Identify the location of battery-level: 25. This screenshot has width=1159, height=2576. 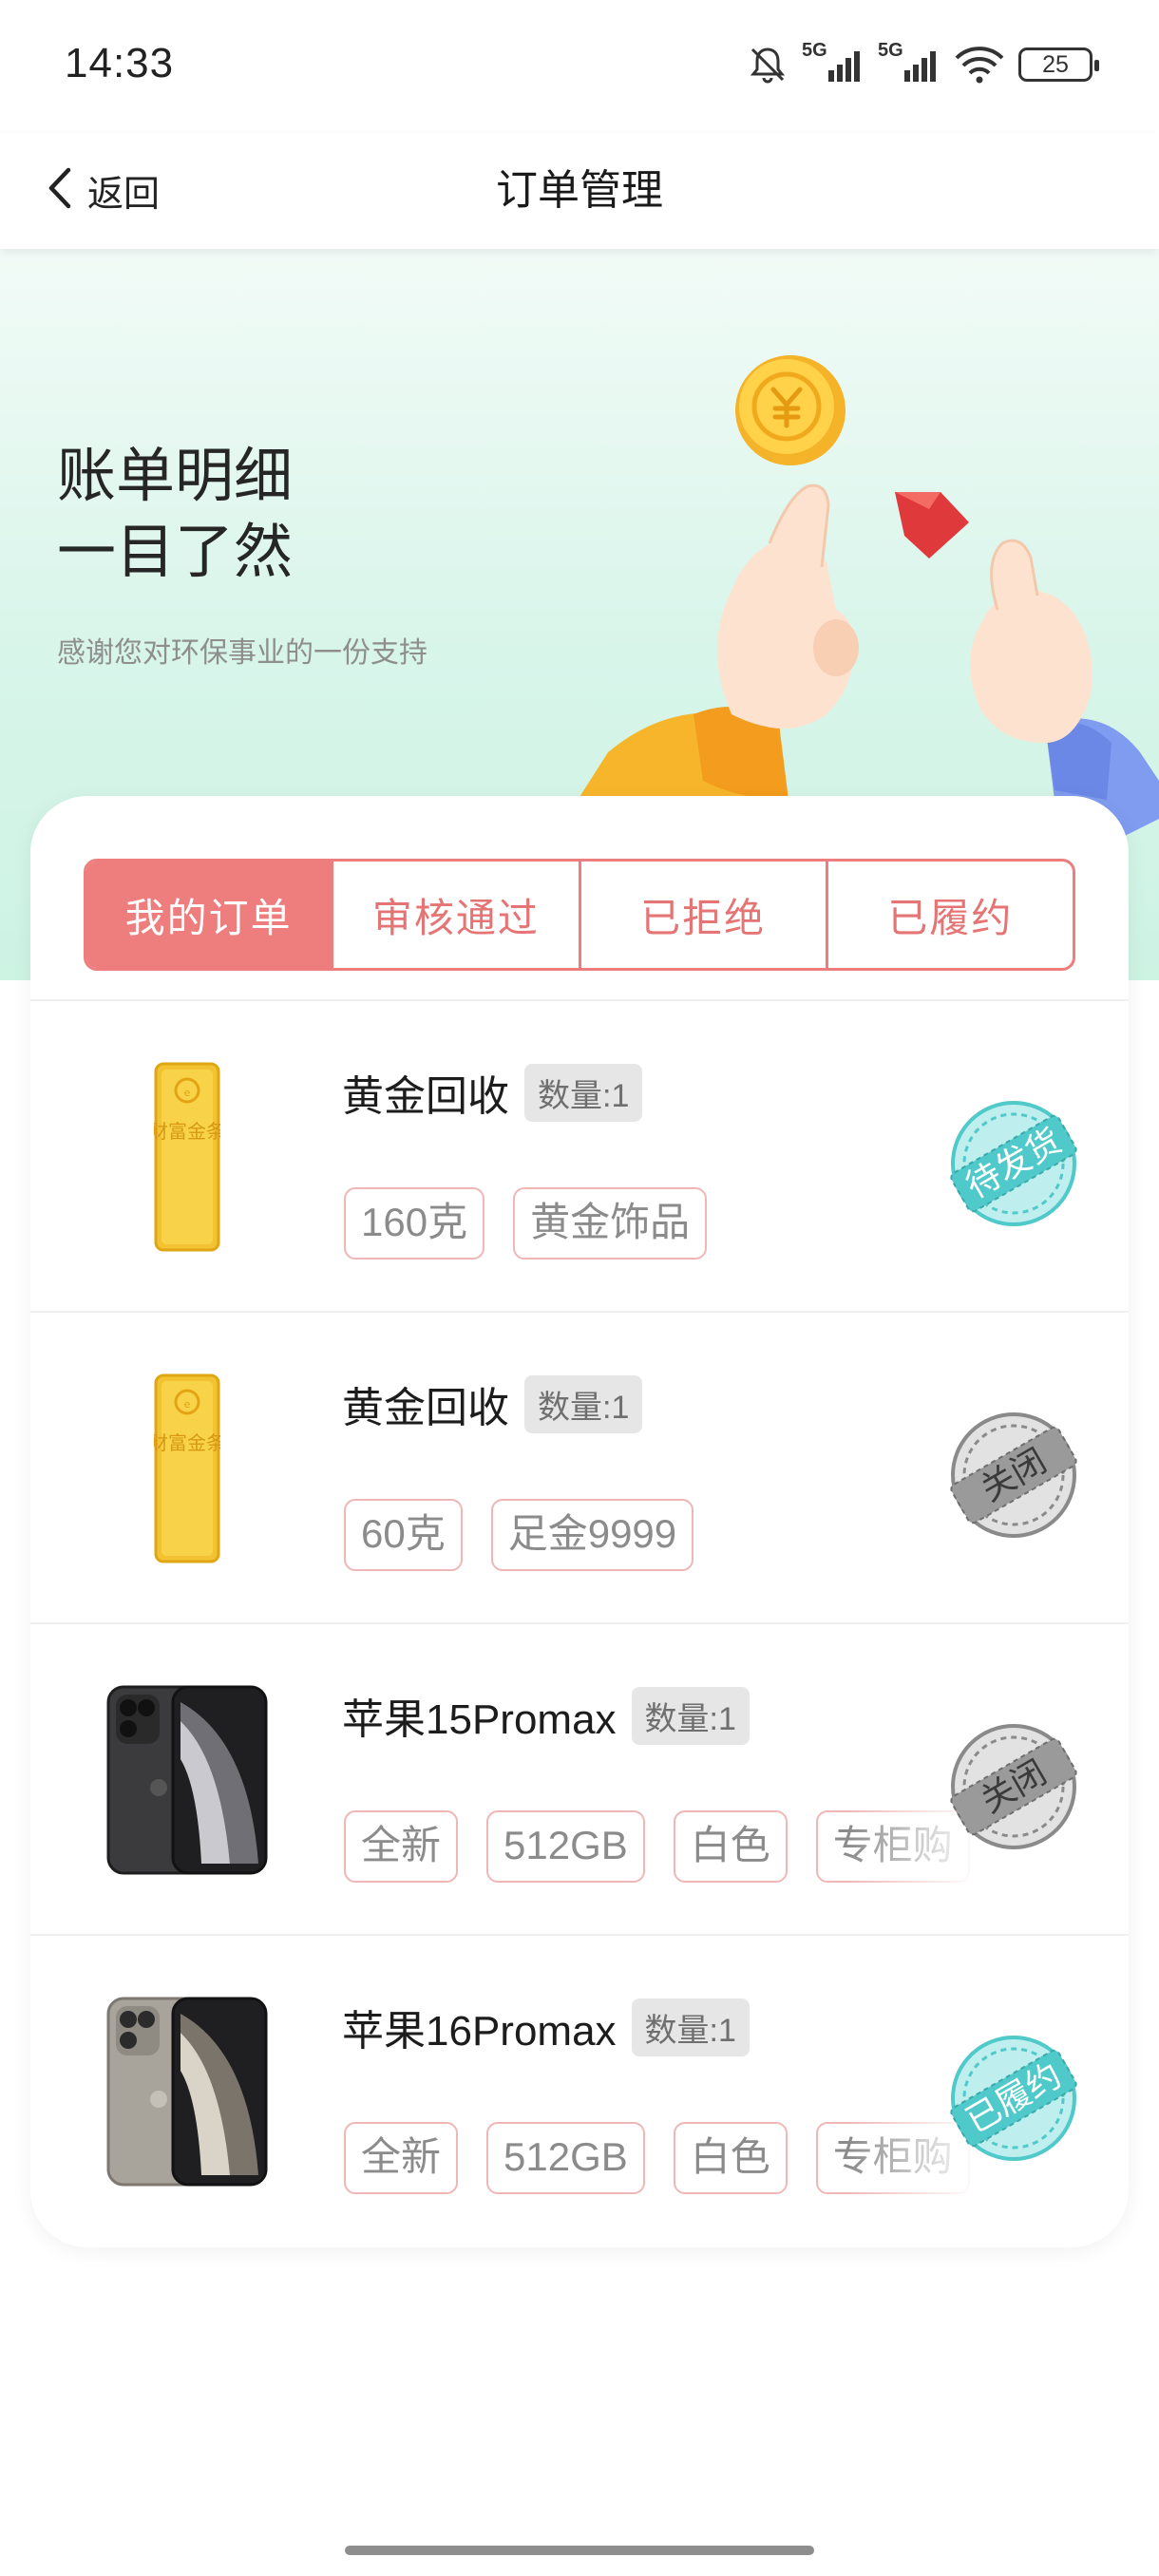
(1055, 64).